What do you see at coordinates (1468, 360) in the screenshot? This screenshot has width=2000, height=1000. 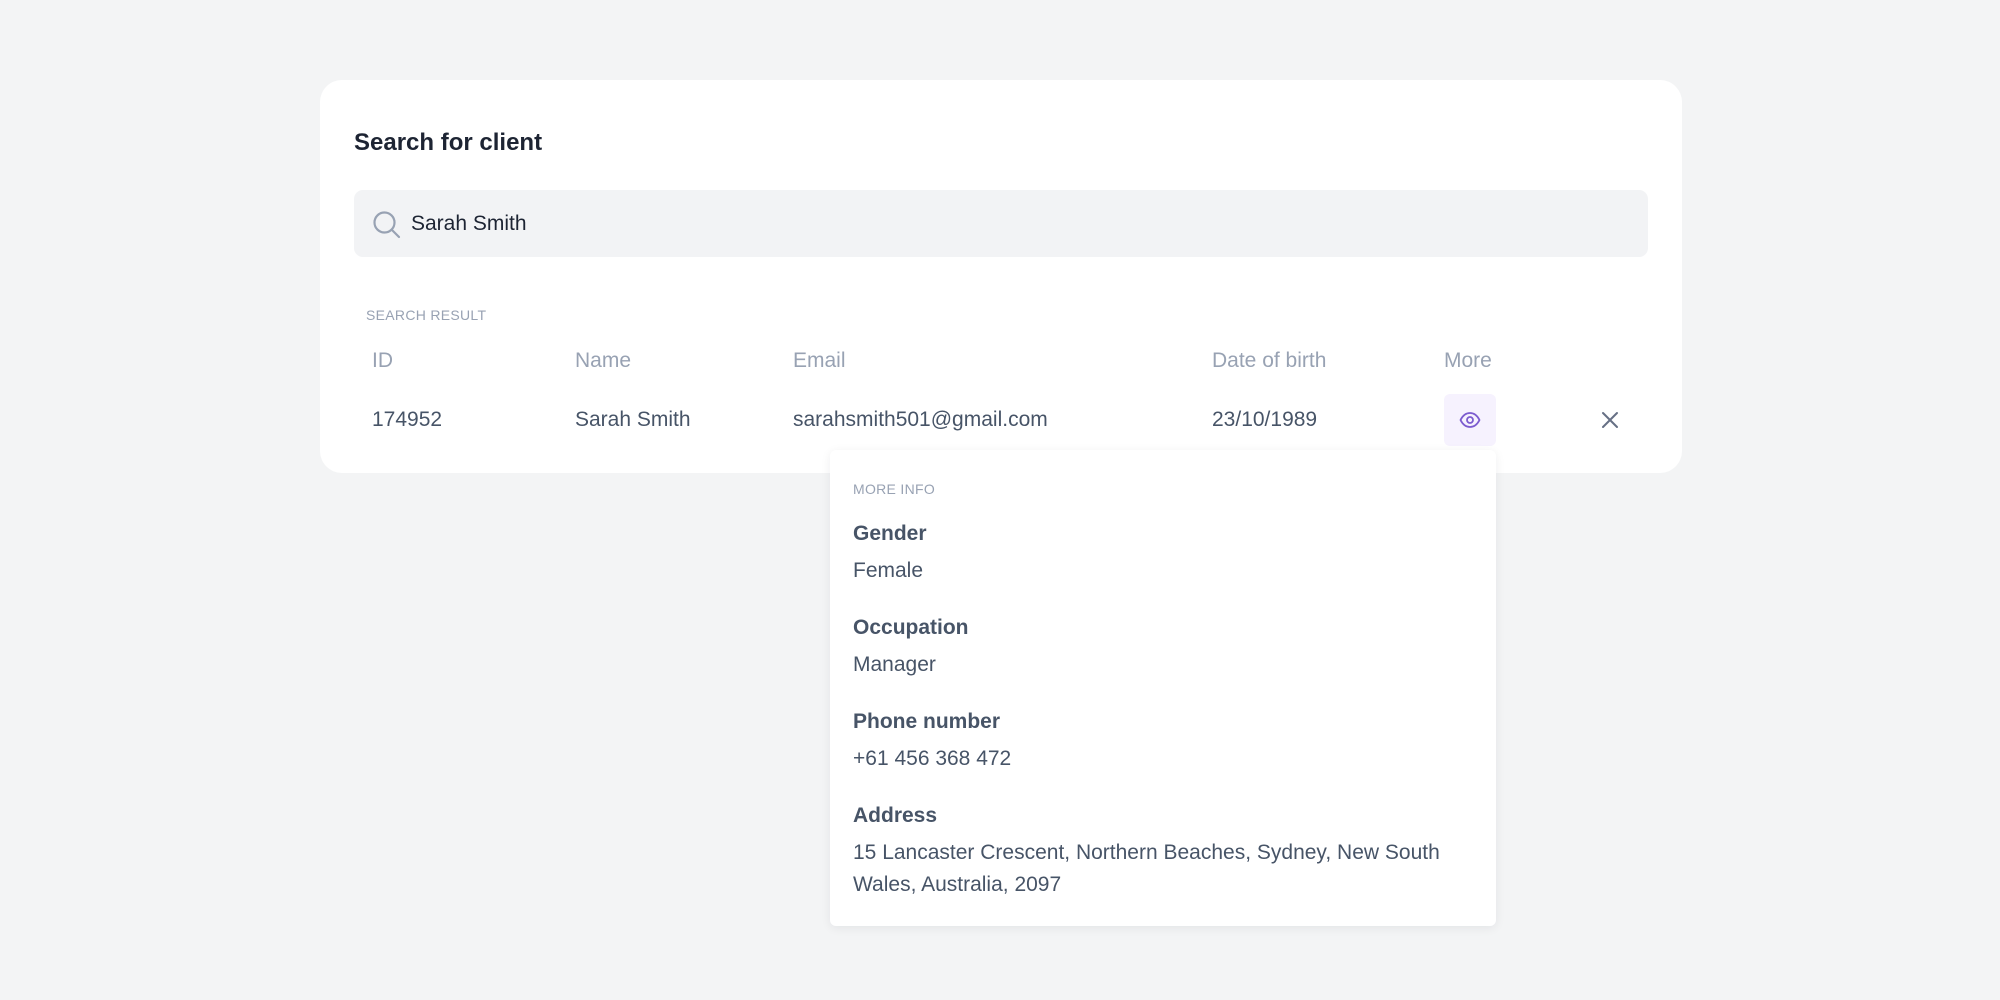 I see `column-header-more: More` at bounding box center [1468, 360].